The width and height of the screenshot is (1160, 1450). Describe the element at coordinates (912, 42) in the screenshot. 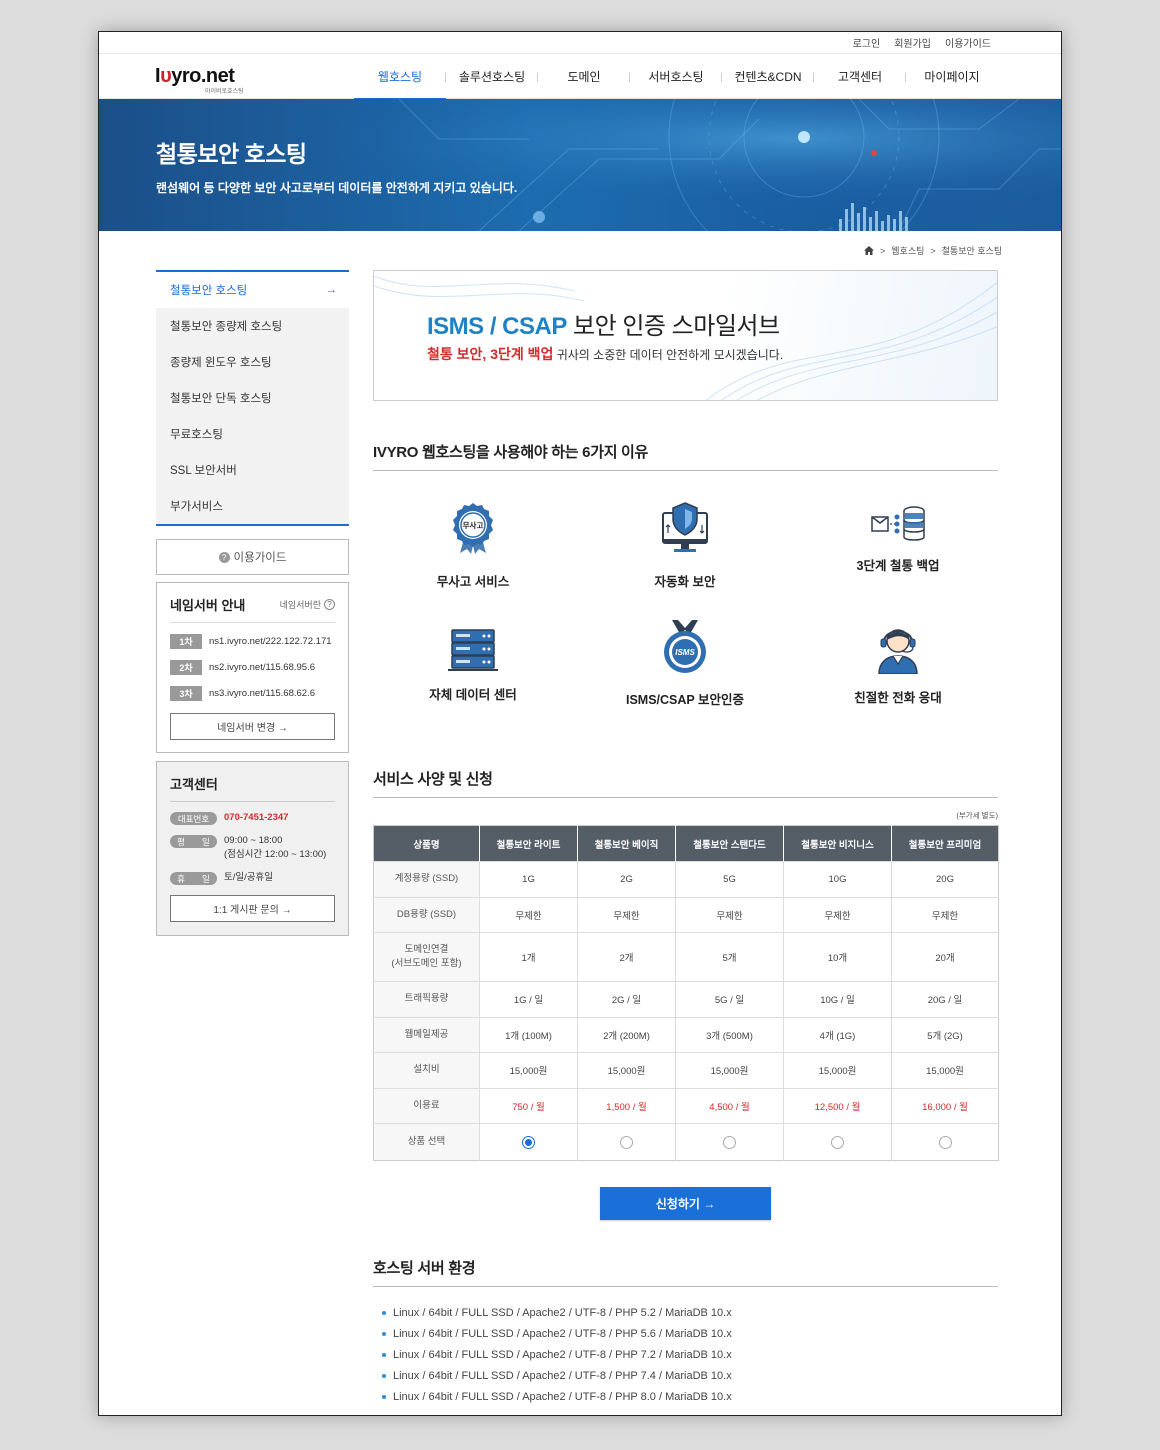

I see `join-link: 회원가입` at that location.